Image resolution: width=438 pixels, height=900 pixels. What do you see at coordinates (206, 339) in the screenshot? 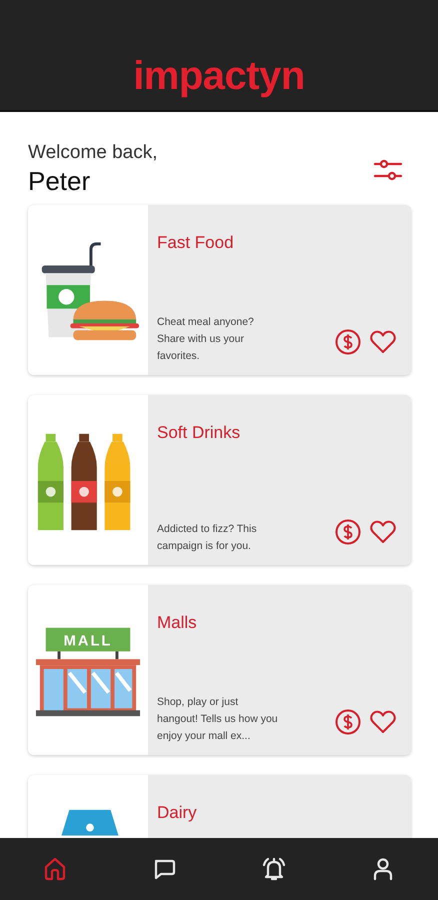
I see `card-description: Cheat meal anyone? Share with us your favorites.` at bounding box center [206, 339].